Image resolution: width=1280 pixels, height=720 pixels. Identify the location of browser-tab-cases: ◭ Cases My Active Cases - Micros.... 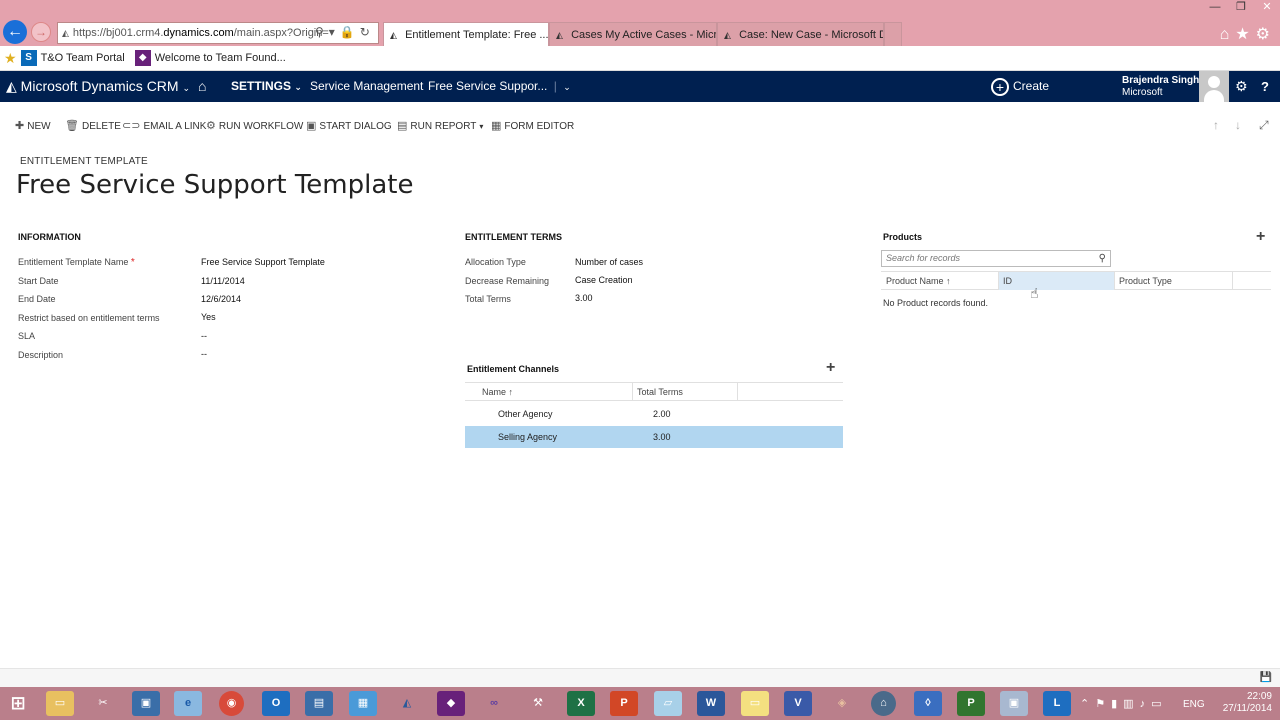
(633, 34).